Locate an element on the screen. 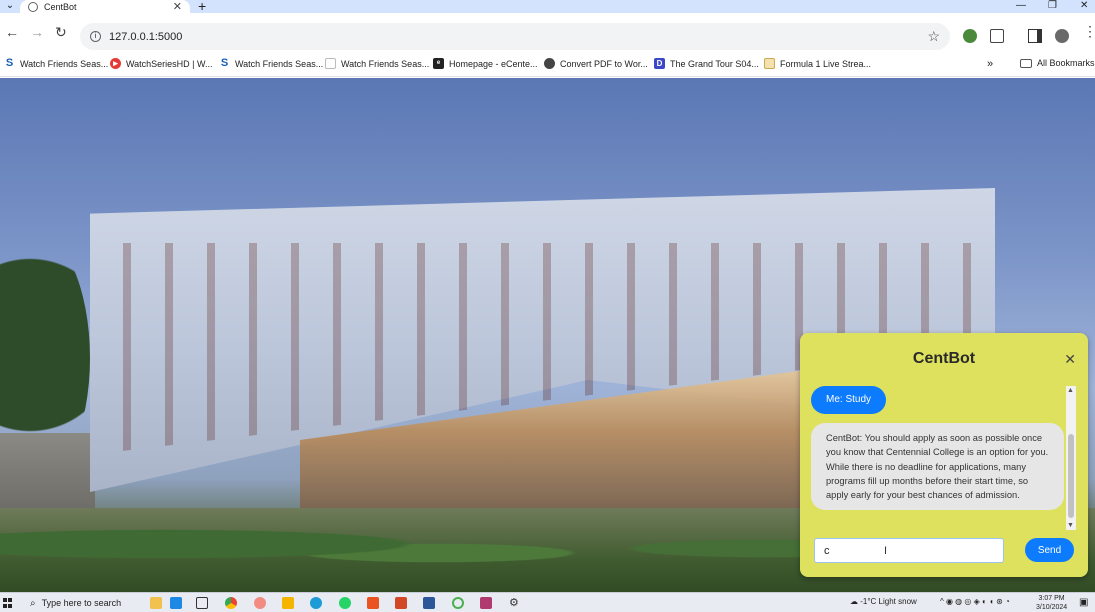  ecentennial-icon: e is located at coordinates (438, 63).